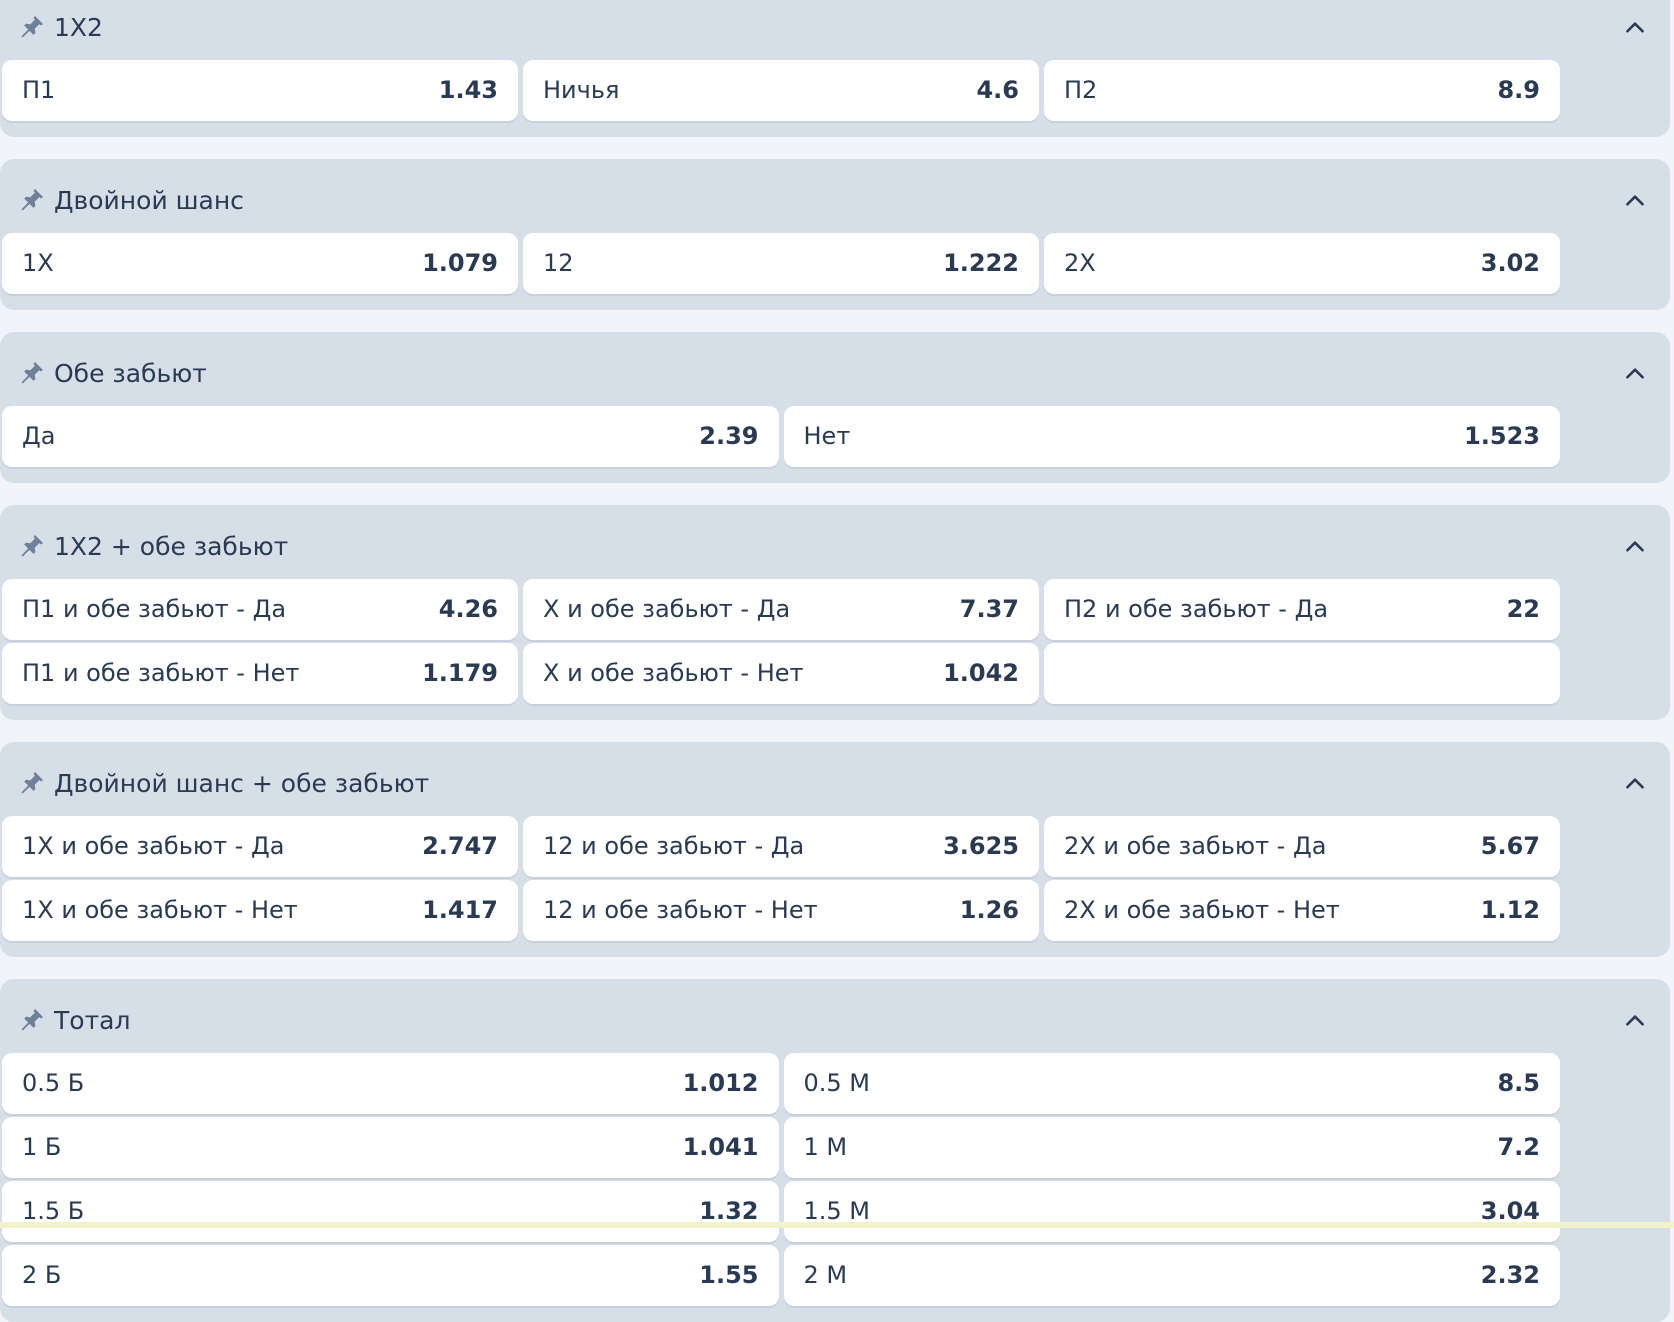 The image size is (1674, 1322). What do you see at coordinates (835, 29) in the screenshot?
I see `market-group-header: 1X2` at bounding box center [835, 29].